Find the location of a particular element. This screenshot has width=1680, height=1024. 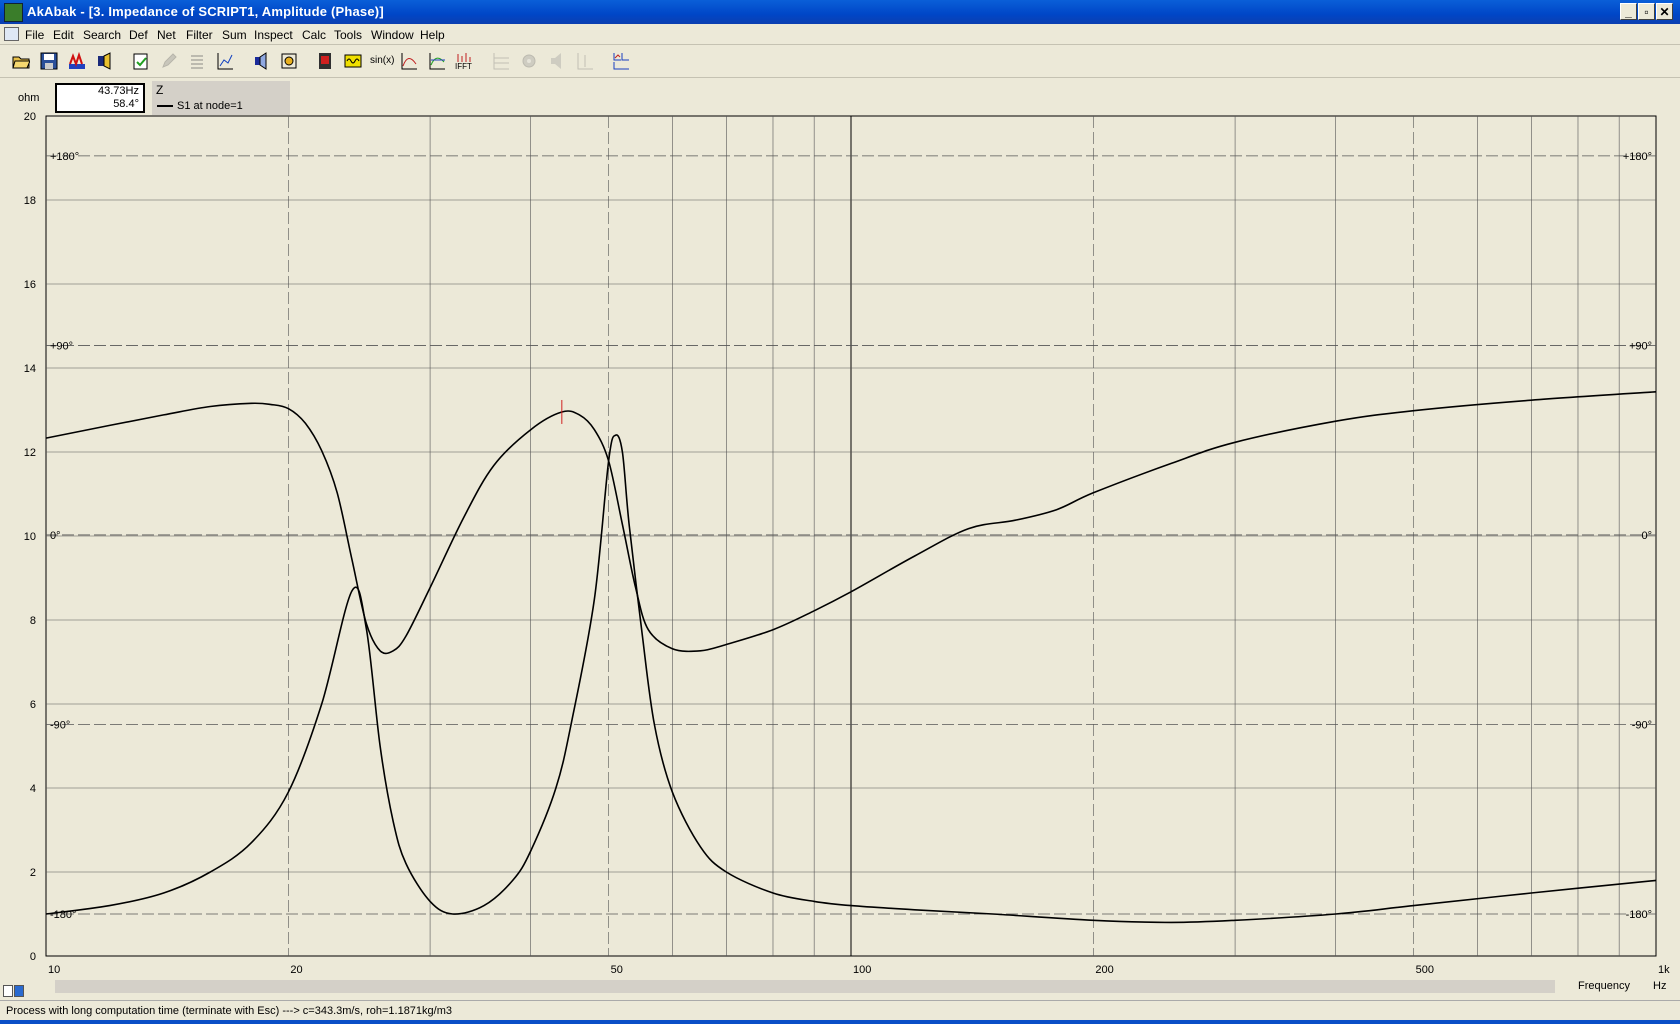

chart-layout-icon is located at coordinates (621, 61).